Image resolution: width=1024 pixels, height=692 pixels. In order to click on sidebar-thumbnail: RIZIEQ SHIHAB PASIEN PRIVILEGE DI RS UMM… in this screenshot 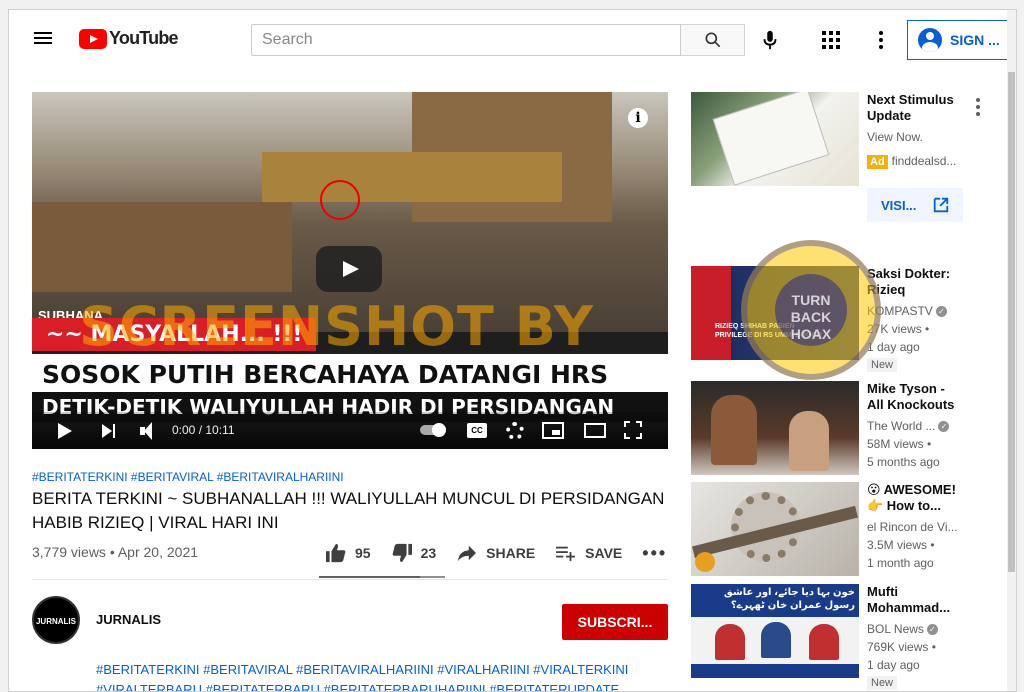, I will do `click(775, 313)`.